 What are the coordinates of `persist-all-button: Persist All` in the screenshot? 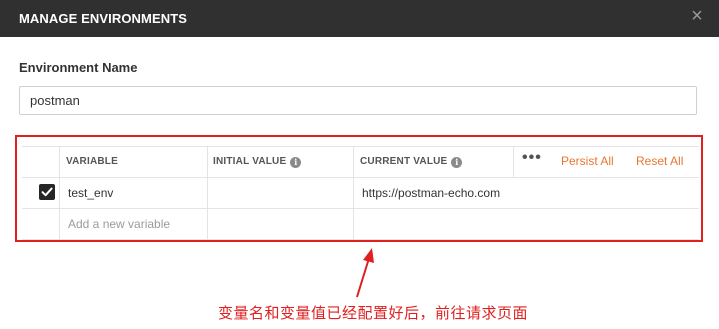 It's located at (587, 161).